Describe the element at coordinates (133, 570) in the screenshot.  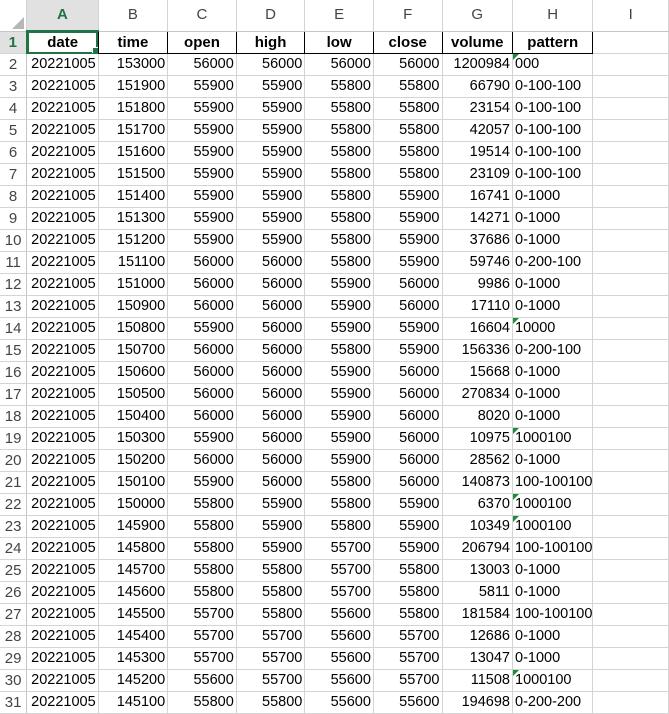
I see `cell-time: 145700` at that location.